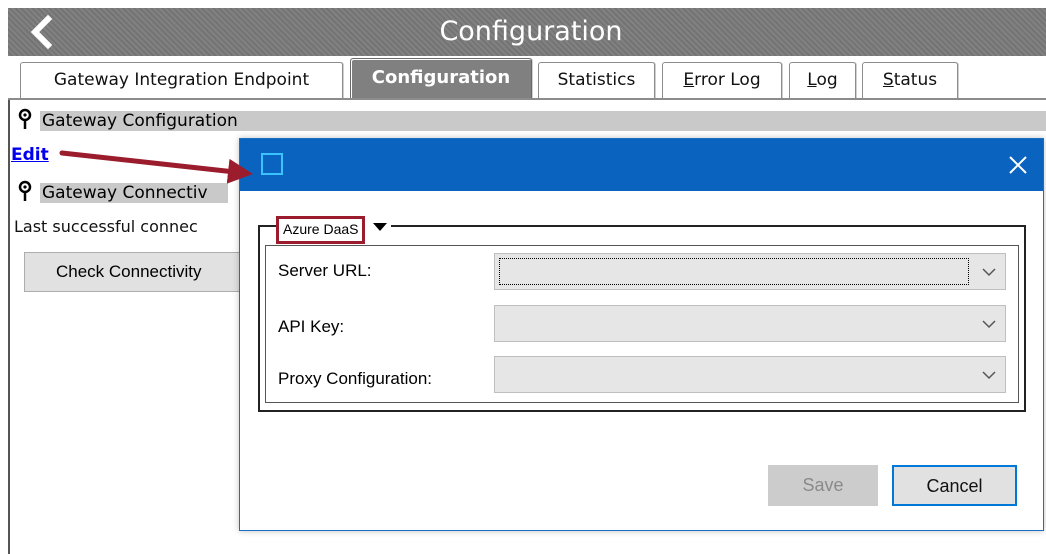 The width and height of the screenshot is (1046, 554). Describe the element at coordinates (527, 99) in the screenshot. I see `tab-divider` at that location.